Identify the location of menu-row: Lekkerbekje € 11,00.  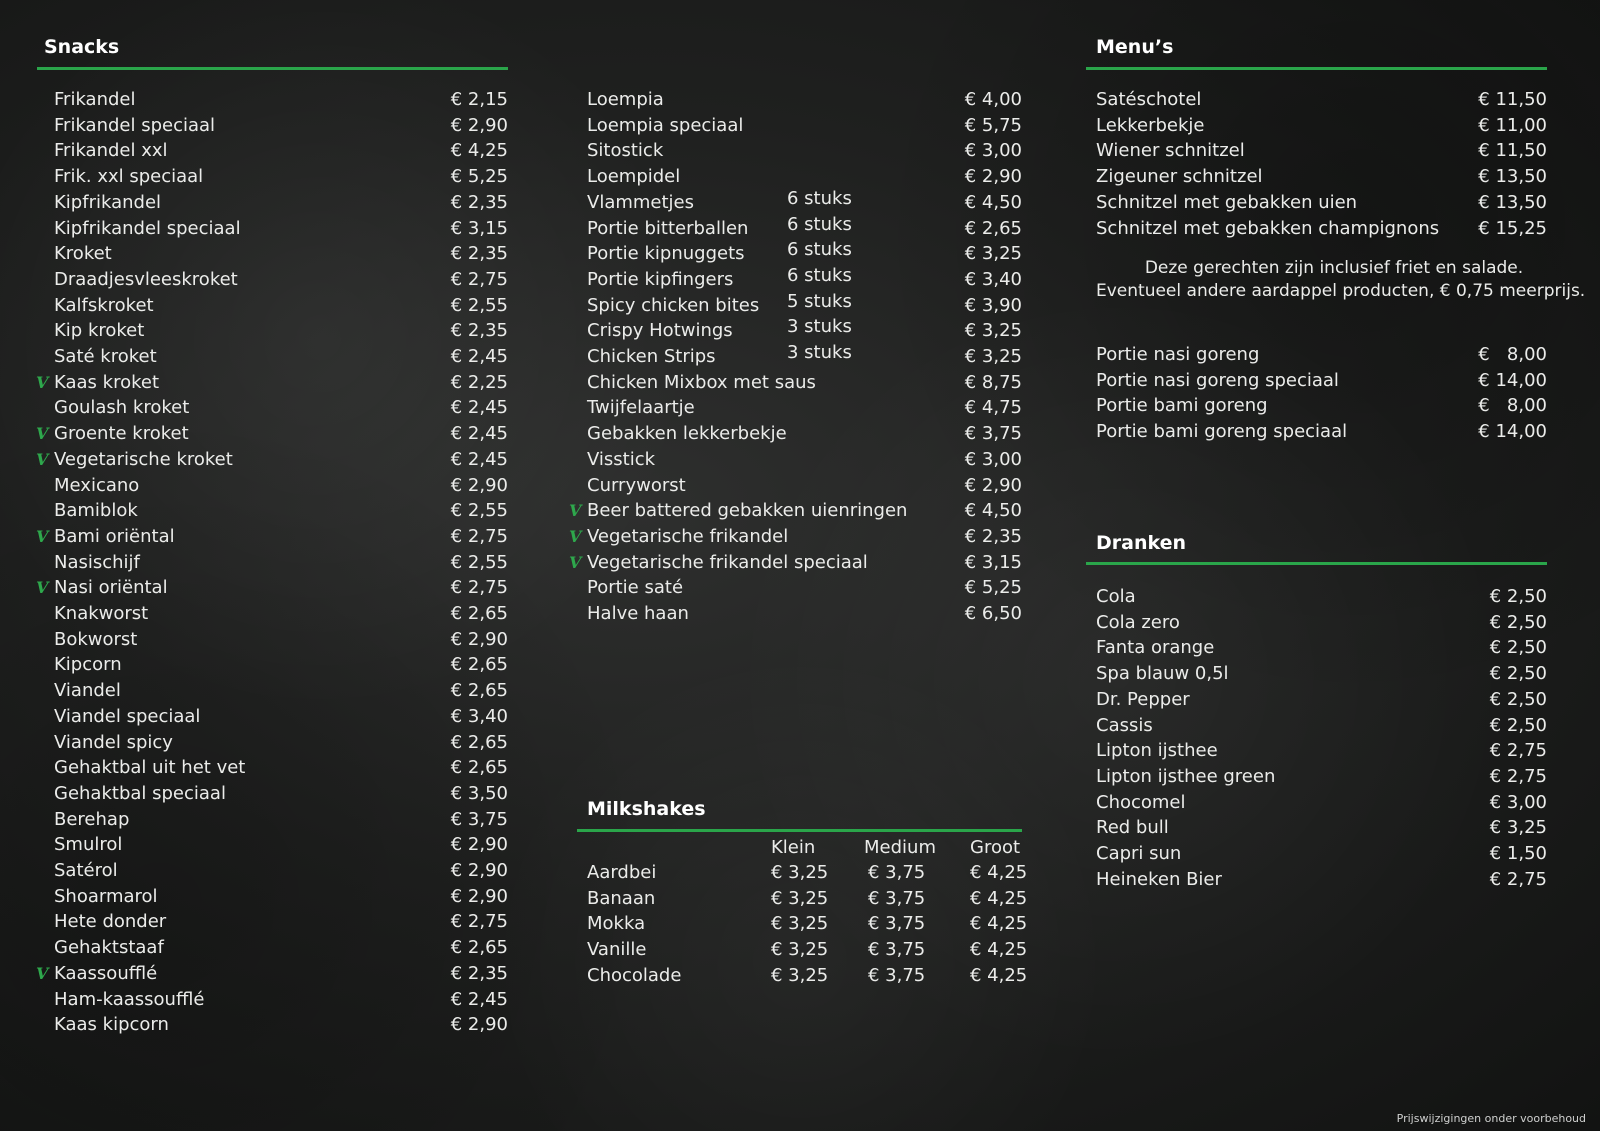
(1321, 125).